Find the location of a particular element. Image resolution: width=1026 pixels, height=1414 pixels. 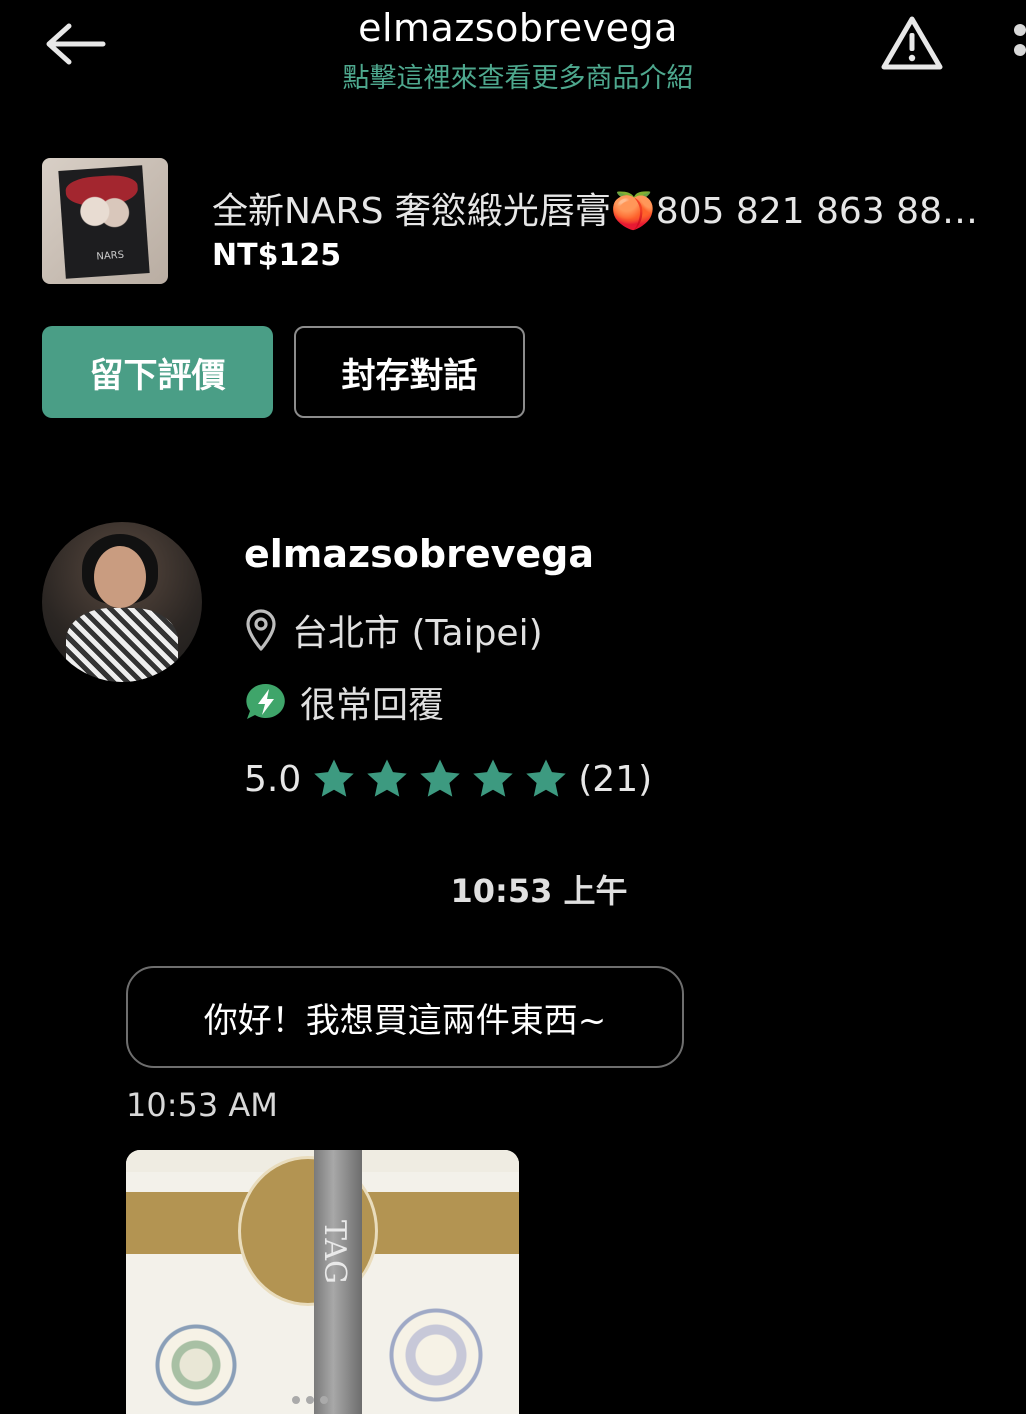

message-photo: TAG is located at coordinates (322, 1282).